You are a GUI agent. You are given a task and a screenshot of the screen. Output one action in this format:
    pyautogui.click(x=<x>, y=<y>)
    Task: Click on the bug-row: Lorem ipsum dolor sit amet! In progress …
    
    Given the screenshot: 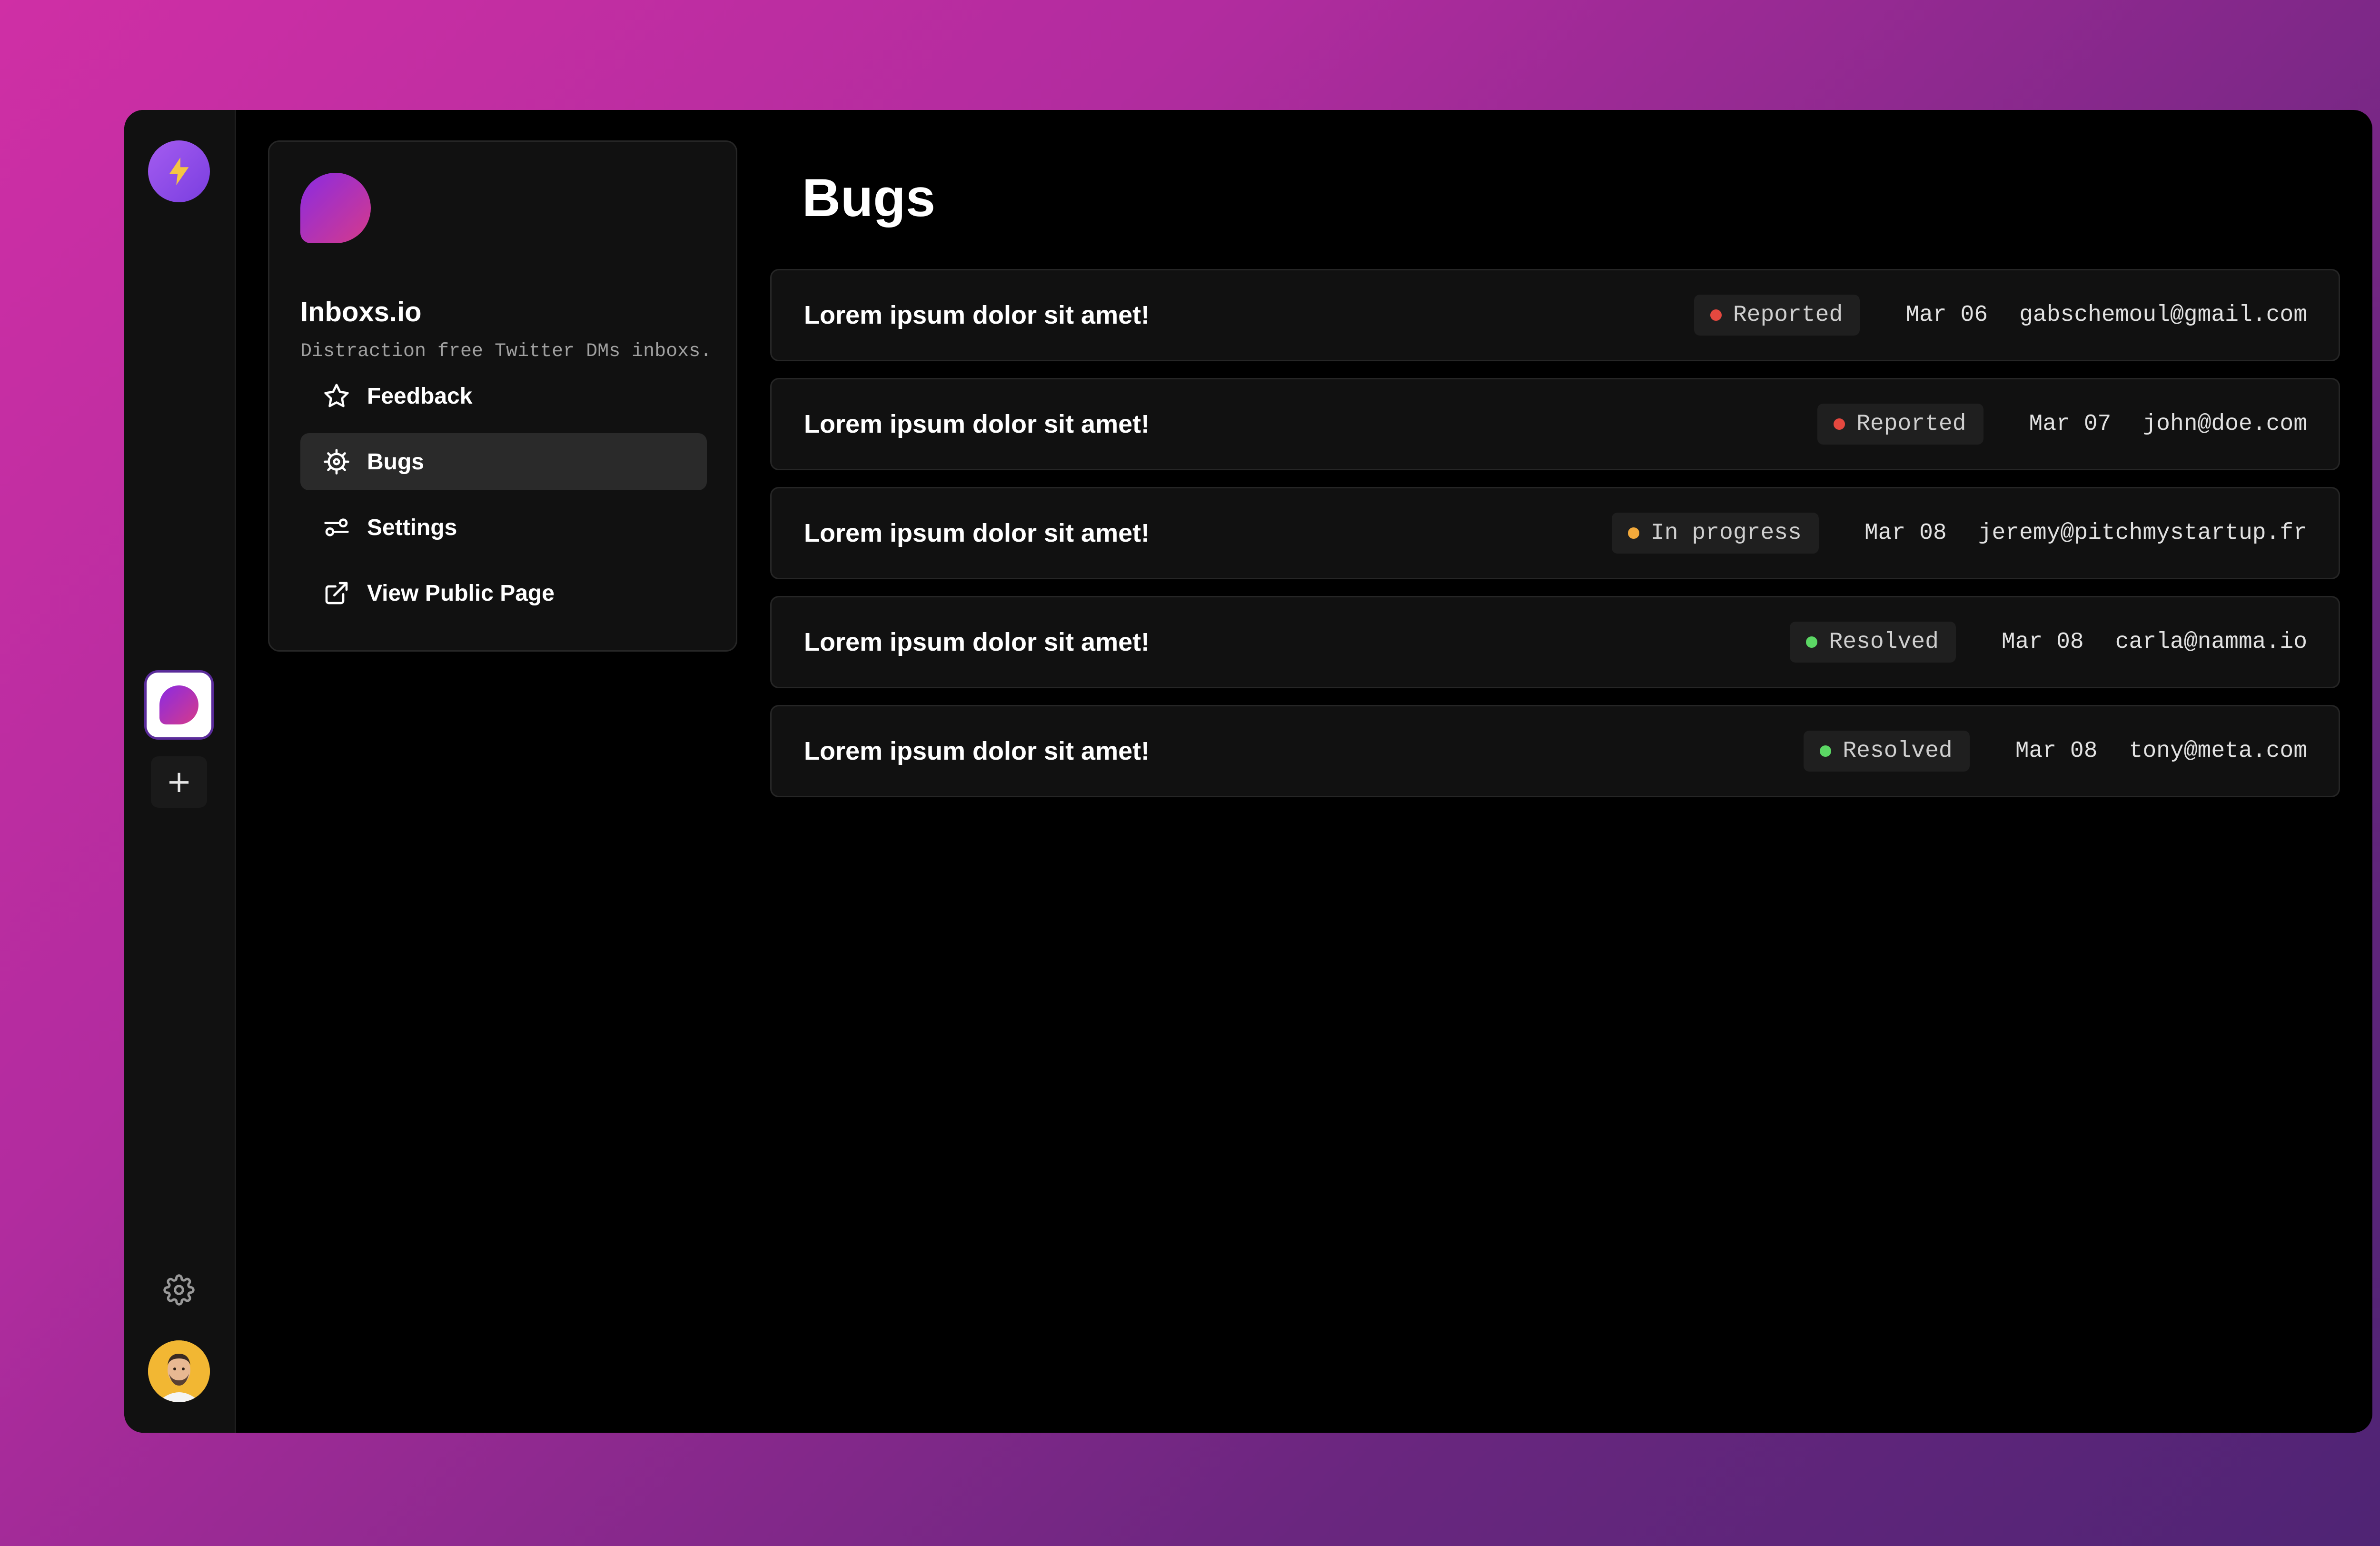 What is the action you would take?
    pyautogui.click(x=1555, y=533)
    